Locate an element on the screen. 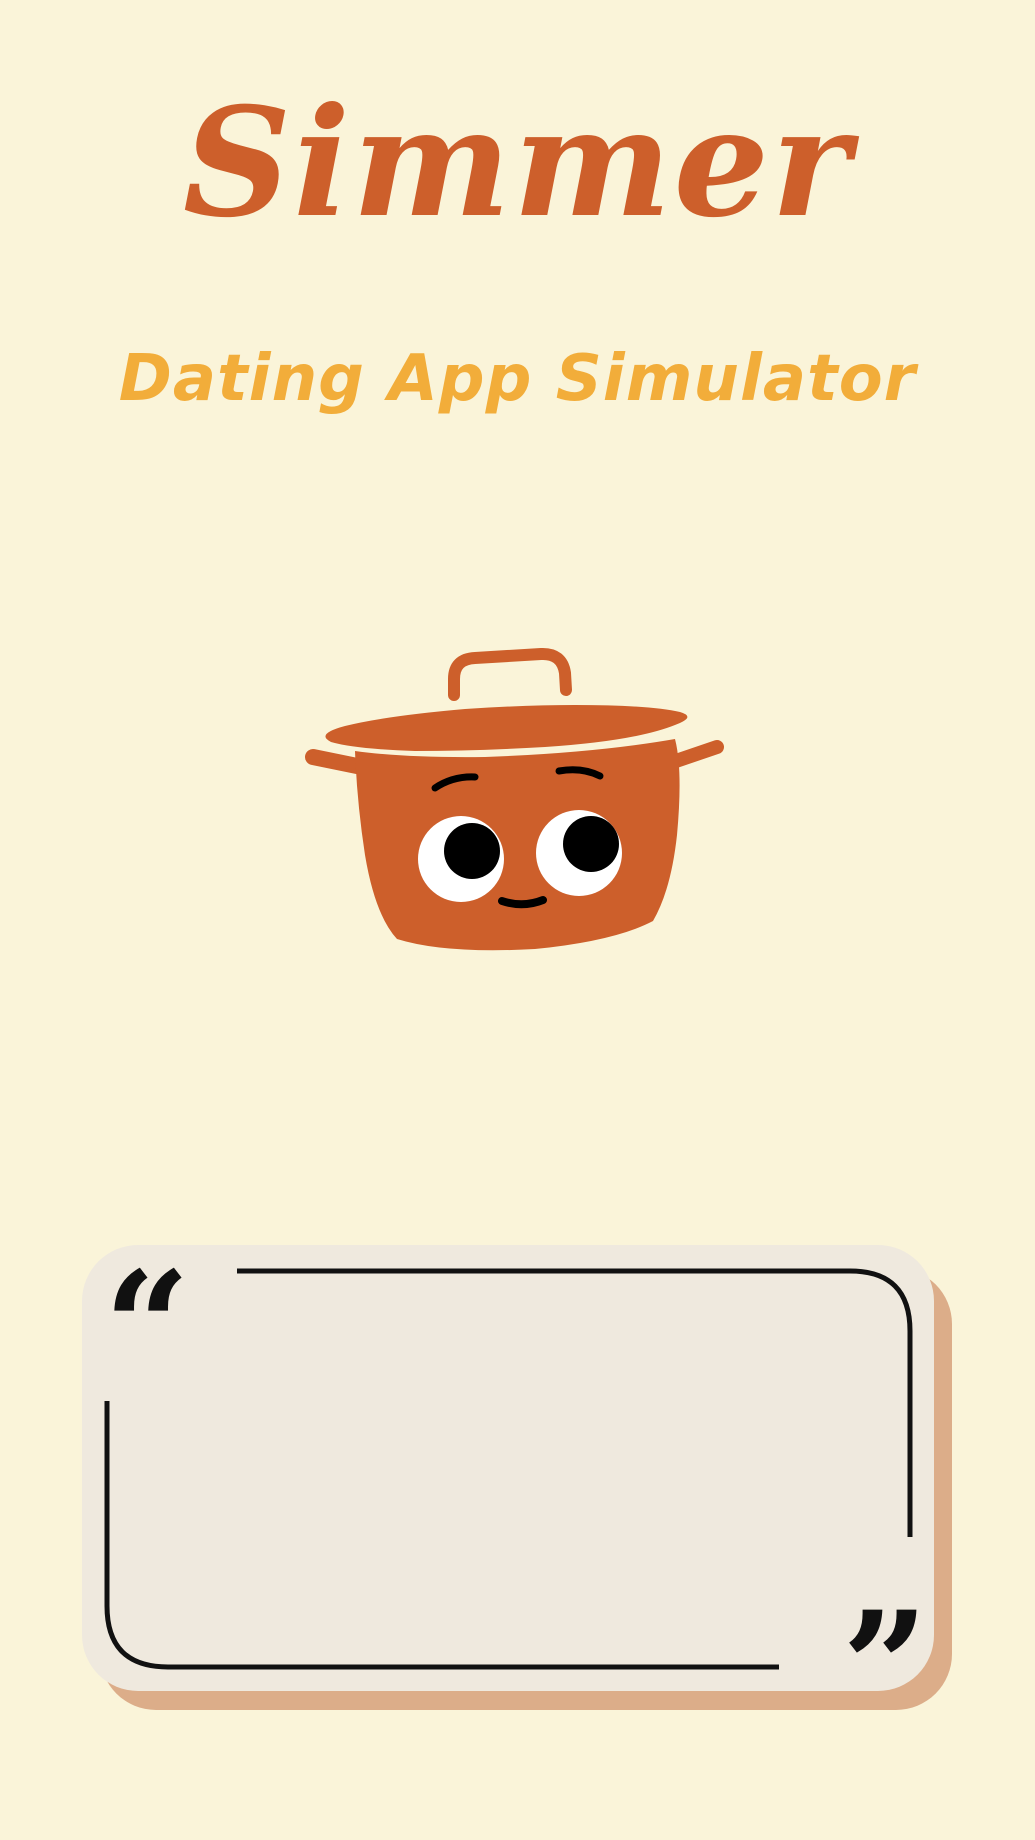 The height and width of the screenshot is (1840, 1035). pot-lid is located at coordinates (506, 728).